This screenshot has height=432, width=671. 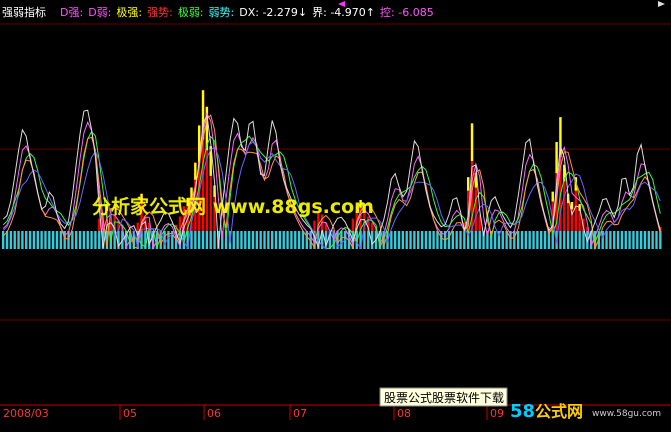 What do you see at coordinates (130, 413) in the screenshot?
I see `month-label: 05` at bounding box center [130, 413].